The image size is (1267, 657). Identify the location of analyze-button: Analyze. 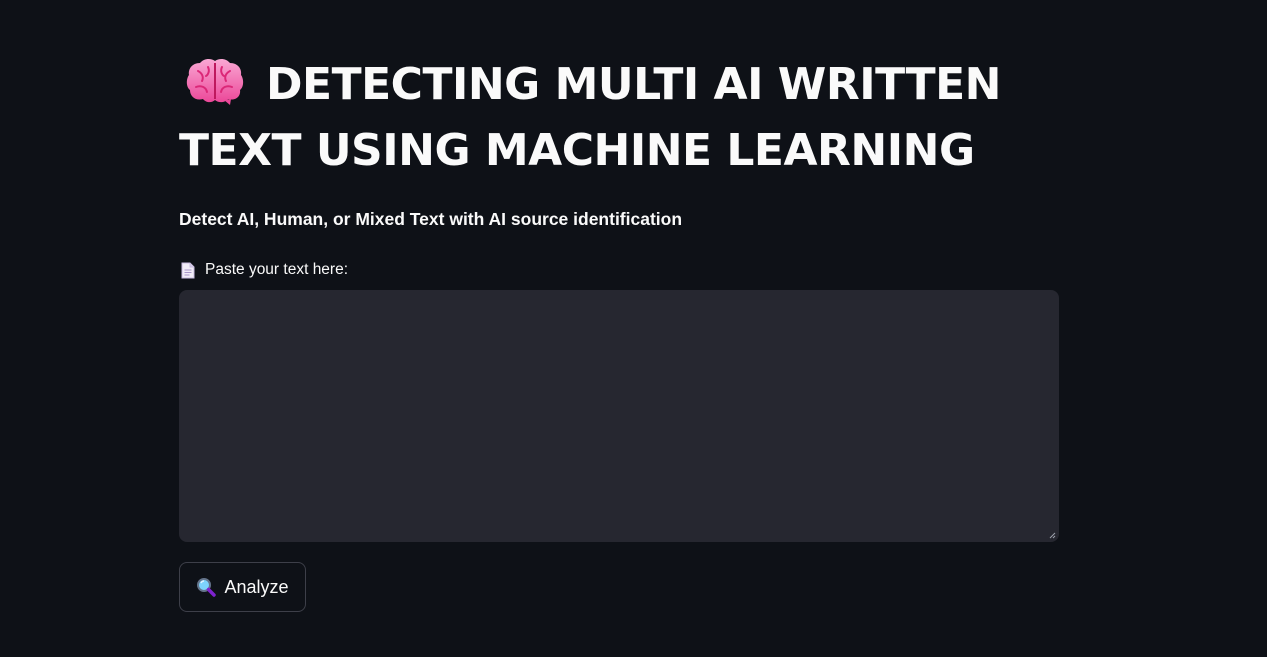
(242, 587).